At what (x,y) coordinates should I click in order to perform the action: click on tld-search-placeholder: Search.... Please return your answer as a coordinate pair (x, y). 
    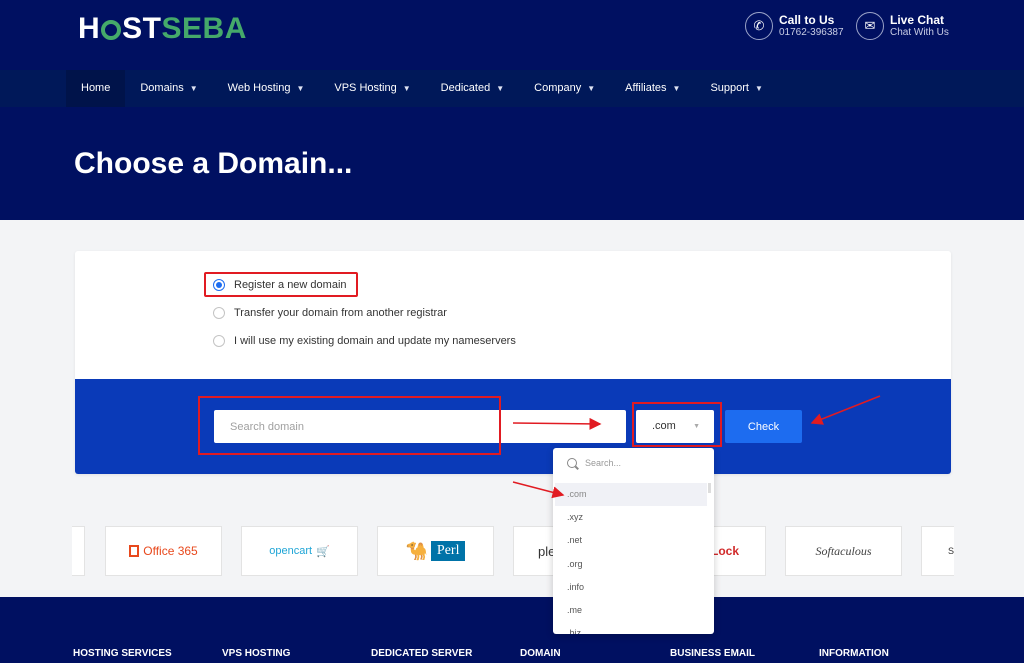
    Looking at the image, I should click on (603, 463).